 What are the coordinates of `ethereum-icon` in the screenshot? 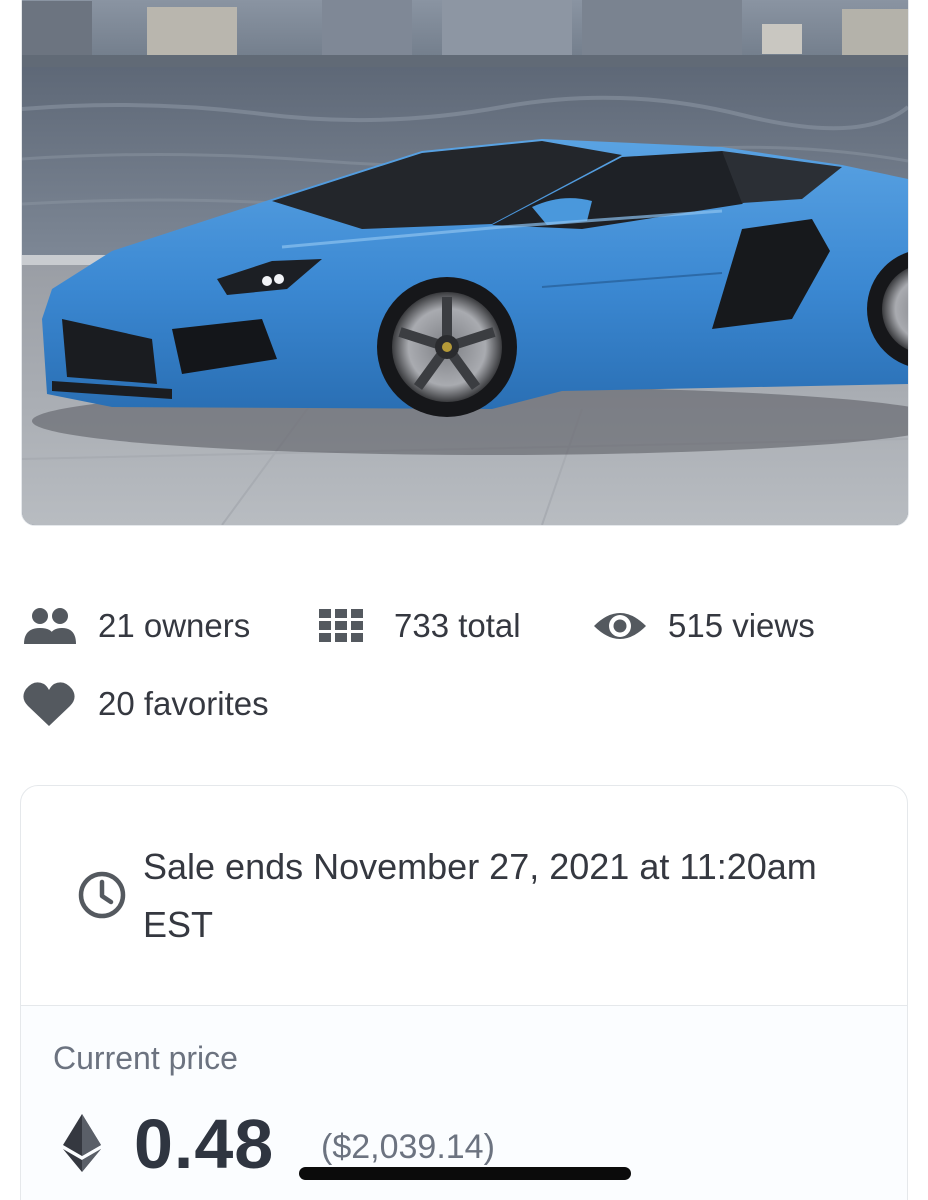 It's located at (82, 1143).